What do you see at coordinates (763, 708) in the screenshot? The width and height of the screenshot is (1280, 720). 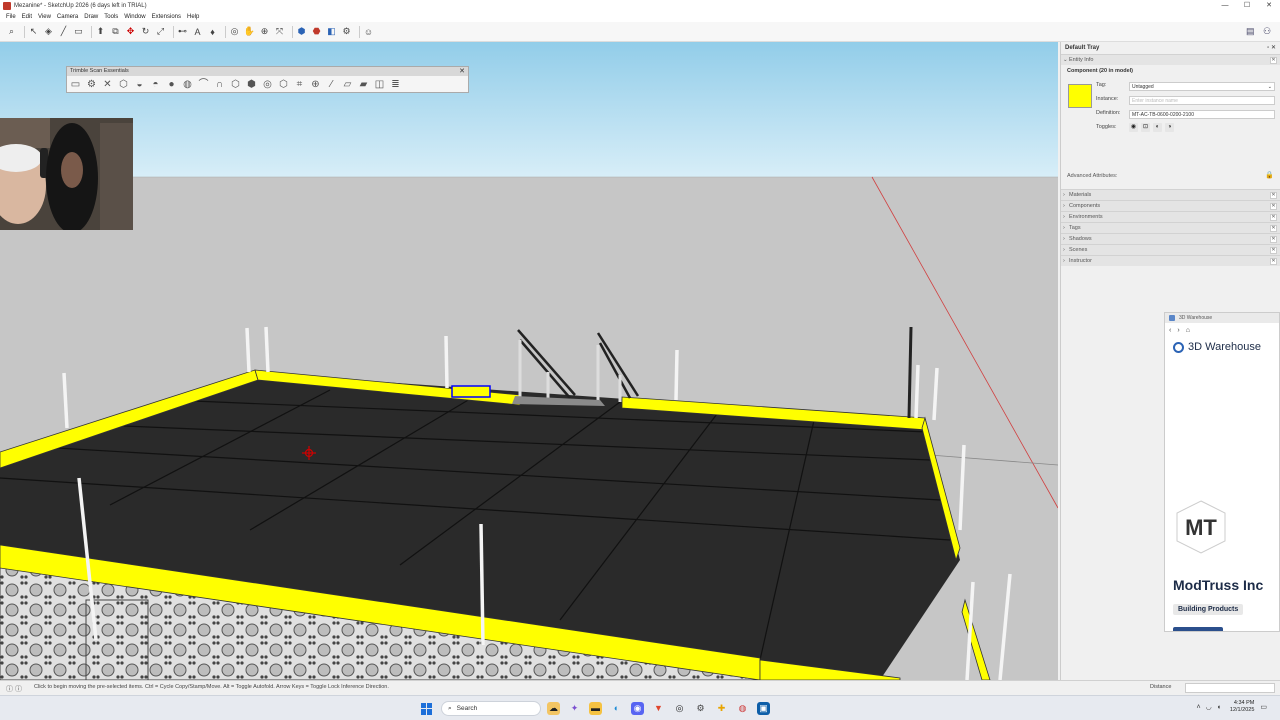 I see `sketchup-taskbar-icon: ▣` at bounding box center [763, 708].